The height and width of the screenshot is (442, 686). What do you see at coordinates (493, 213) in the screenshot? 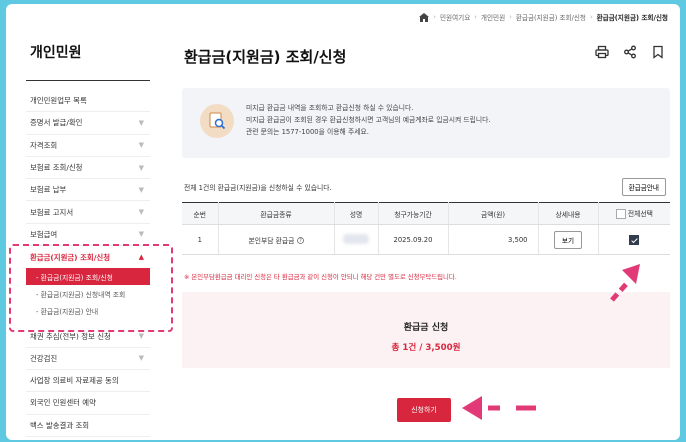
I see `col-amount: 금액(원)` at bounding box center [493, 213].